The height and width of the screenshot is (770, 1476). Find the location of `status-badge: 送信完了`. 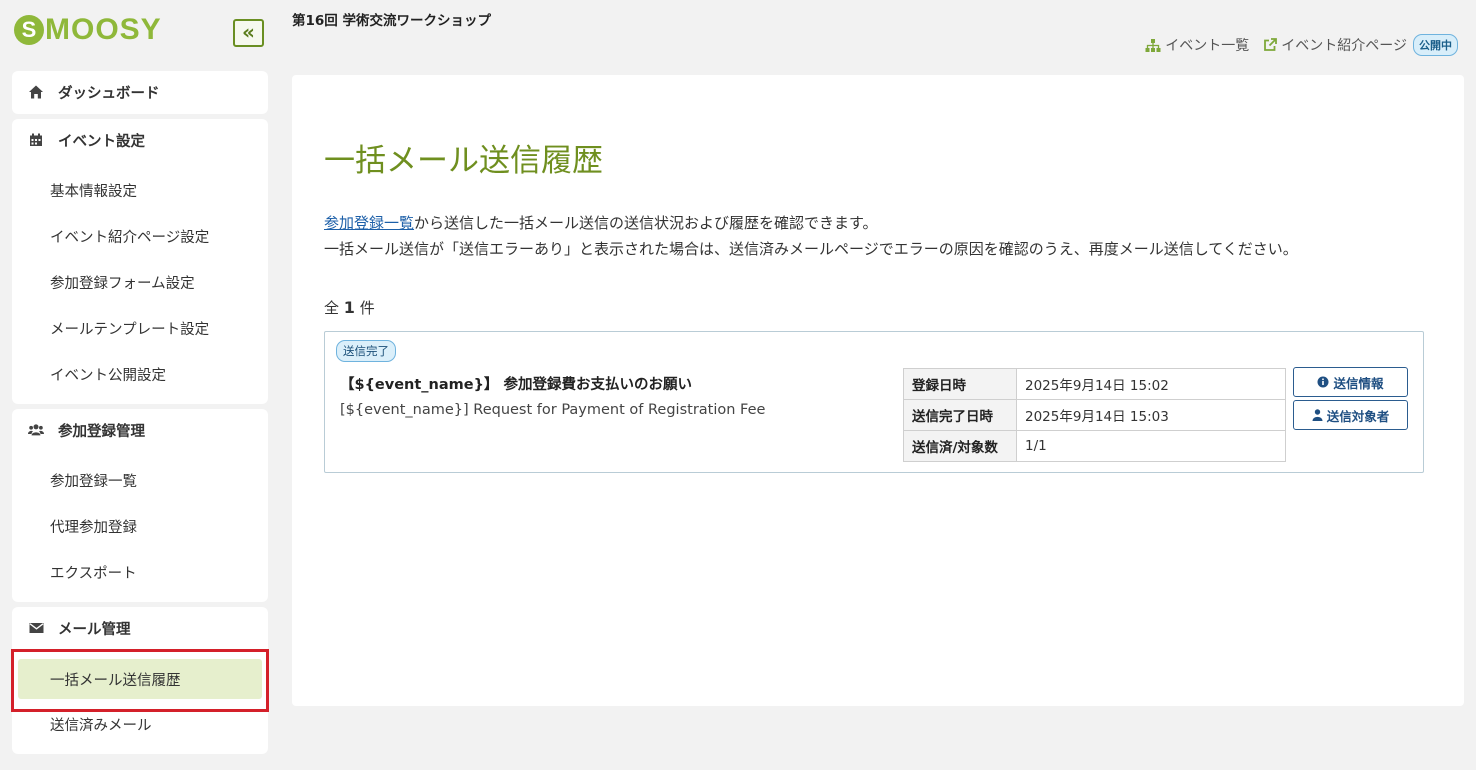

status-badge: 送信完了 is located at coordinates (366, 351).